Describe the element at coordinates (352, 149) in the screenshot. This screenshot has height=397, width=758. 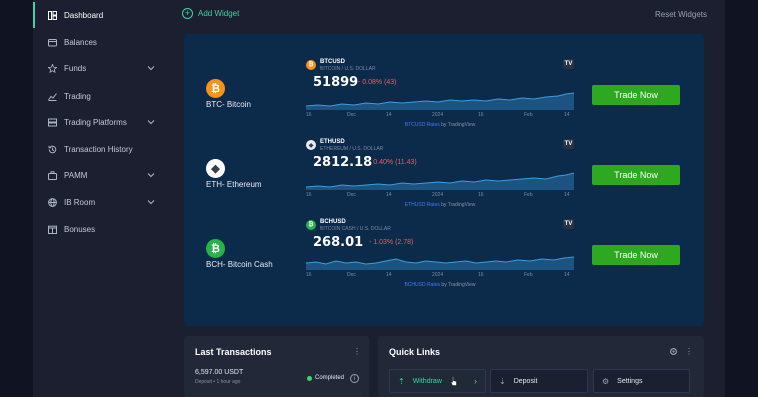
I see `symbol-pair: ETHEREUM / U.S. DOLLAR` at that location.